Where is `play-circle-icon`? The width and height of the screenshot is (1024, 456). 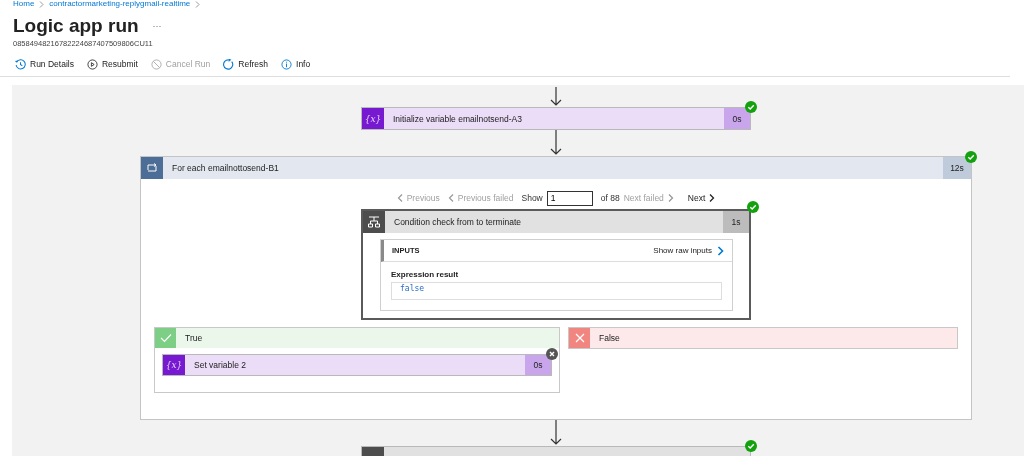 play-circle-icon is located at coordinates (92, 64).